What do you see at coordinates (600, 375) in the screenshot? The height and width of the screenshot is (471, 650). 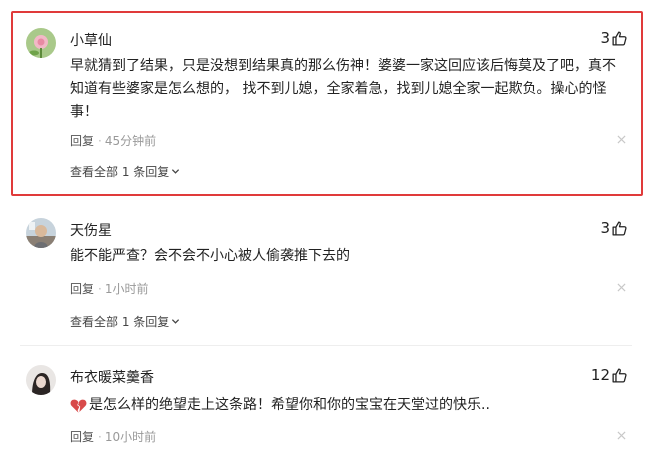 I see `like-count: 12` at bounding box center [600, 375].